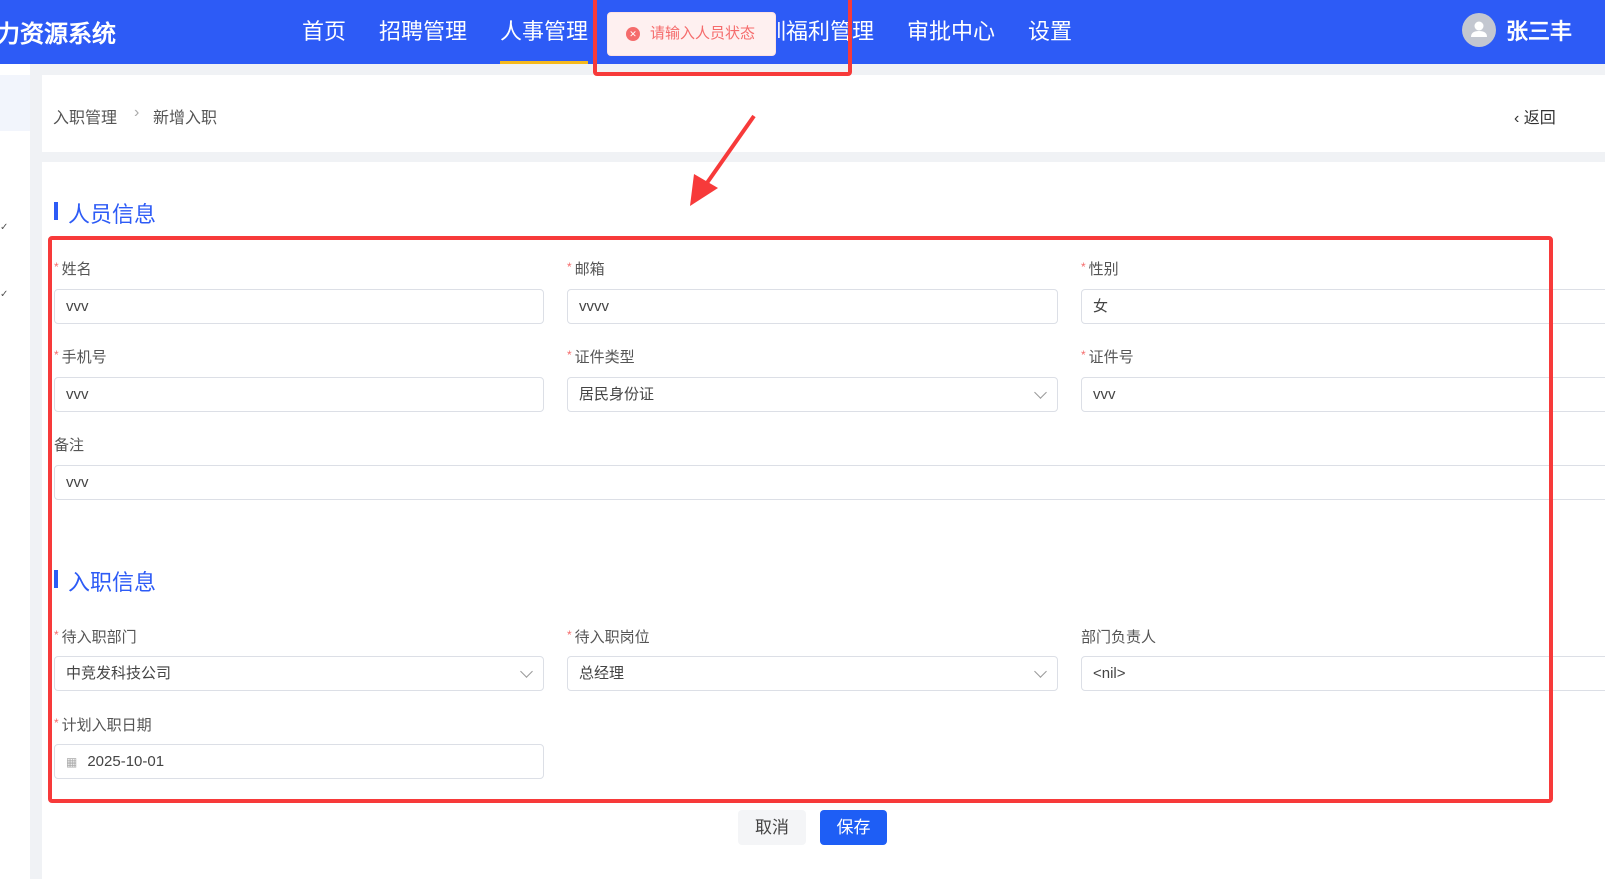  Describe the element at coordinates (126, 761) in the screenshot. I see `date-value: 2025-10-01` at that location.